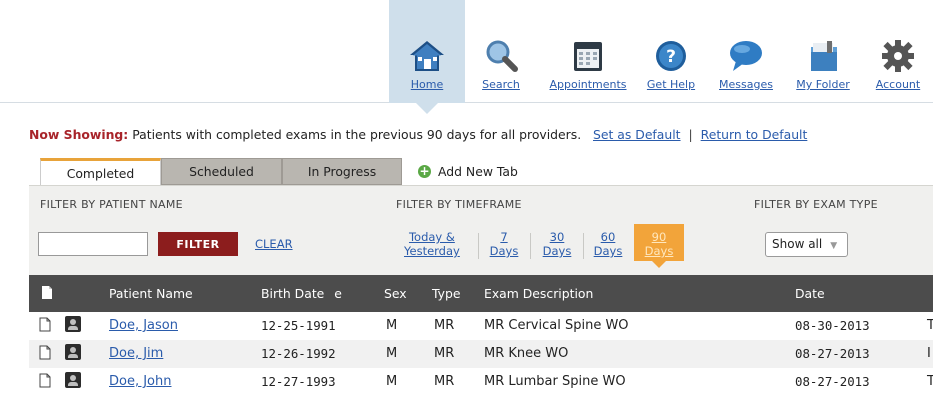 This screenshot has width=933, height=396. What do you see at coordinates (93, 244) in the screenshot?
I see `patient-name-input` at bounding box center [93, 244].